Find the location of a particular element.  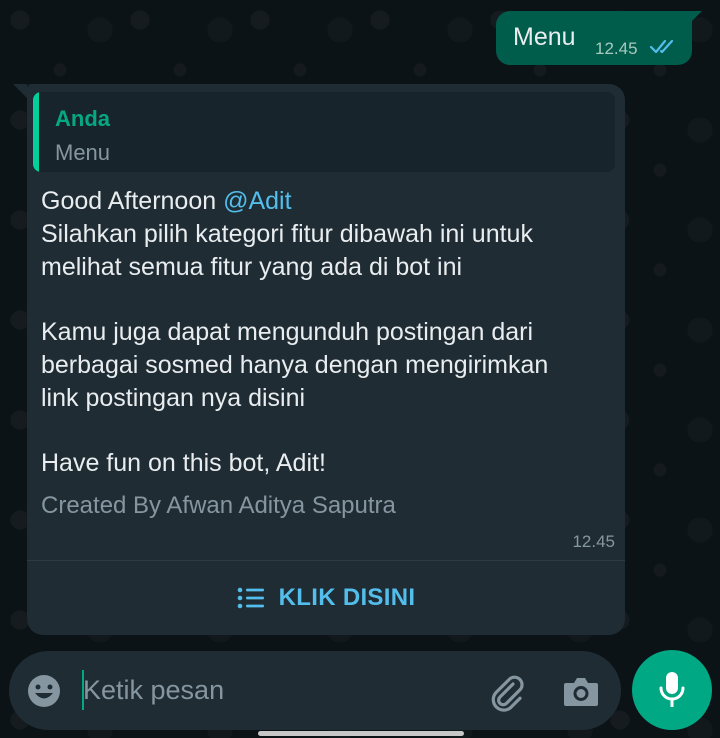

message-composer is located at coordinates (315, 690).